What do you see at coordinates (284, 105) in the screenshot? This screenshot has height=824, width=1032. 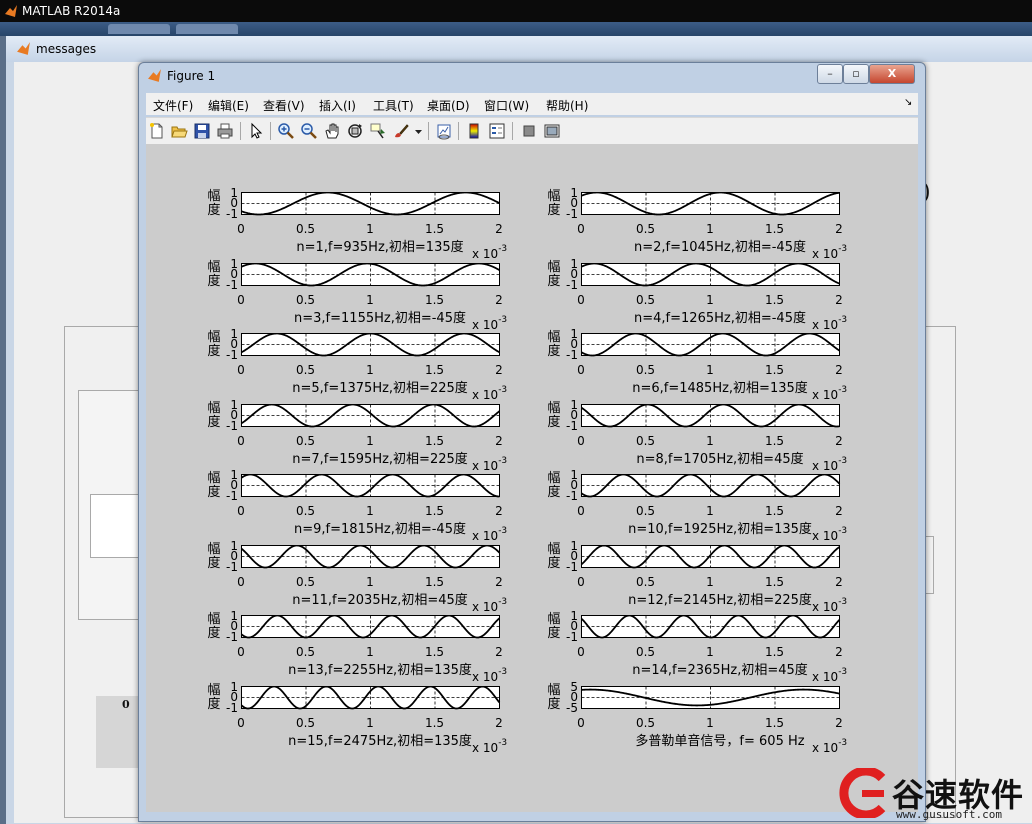 I see `menu-view: 查看(V)` at bounding box center [284, 105].